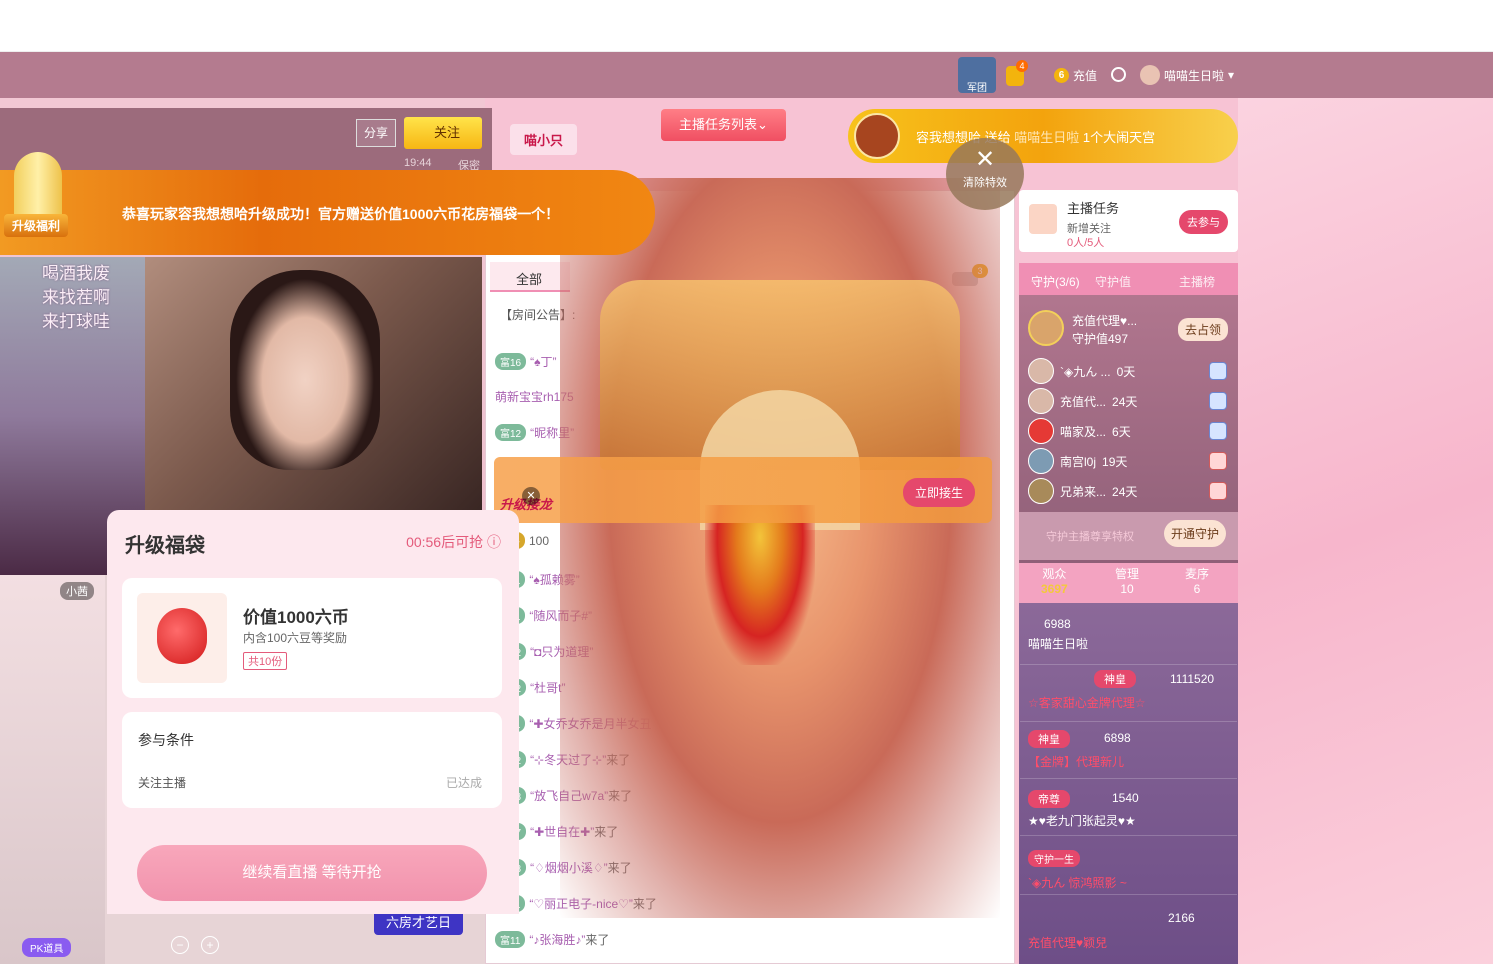  I want to click on popup-title: 升级福袋, so click(165, 546).